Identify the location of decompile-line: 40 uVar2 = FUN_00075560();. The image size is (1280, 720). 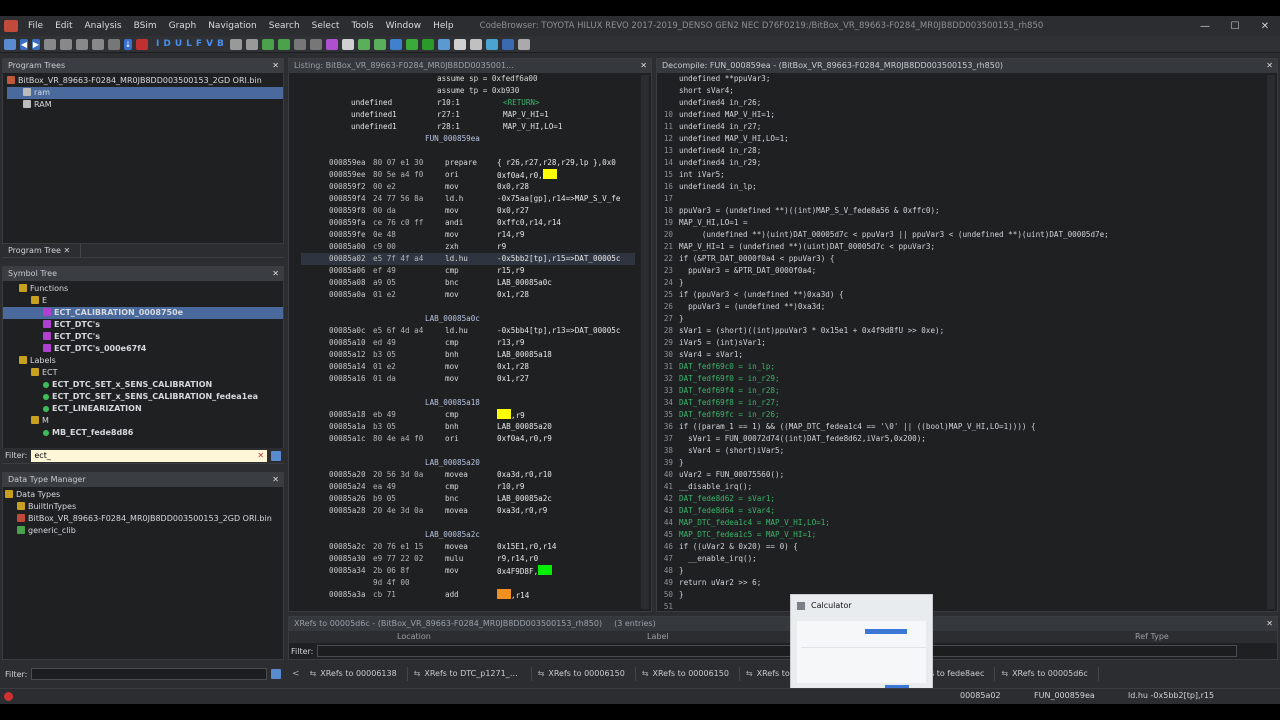
(961, 475).